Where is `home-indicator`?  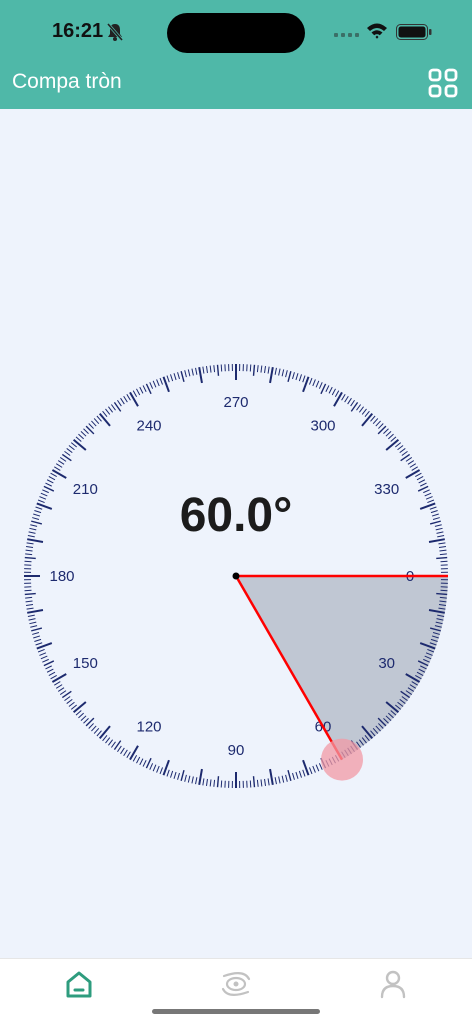
home-indicator is located at coordinates (236, 1011).